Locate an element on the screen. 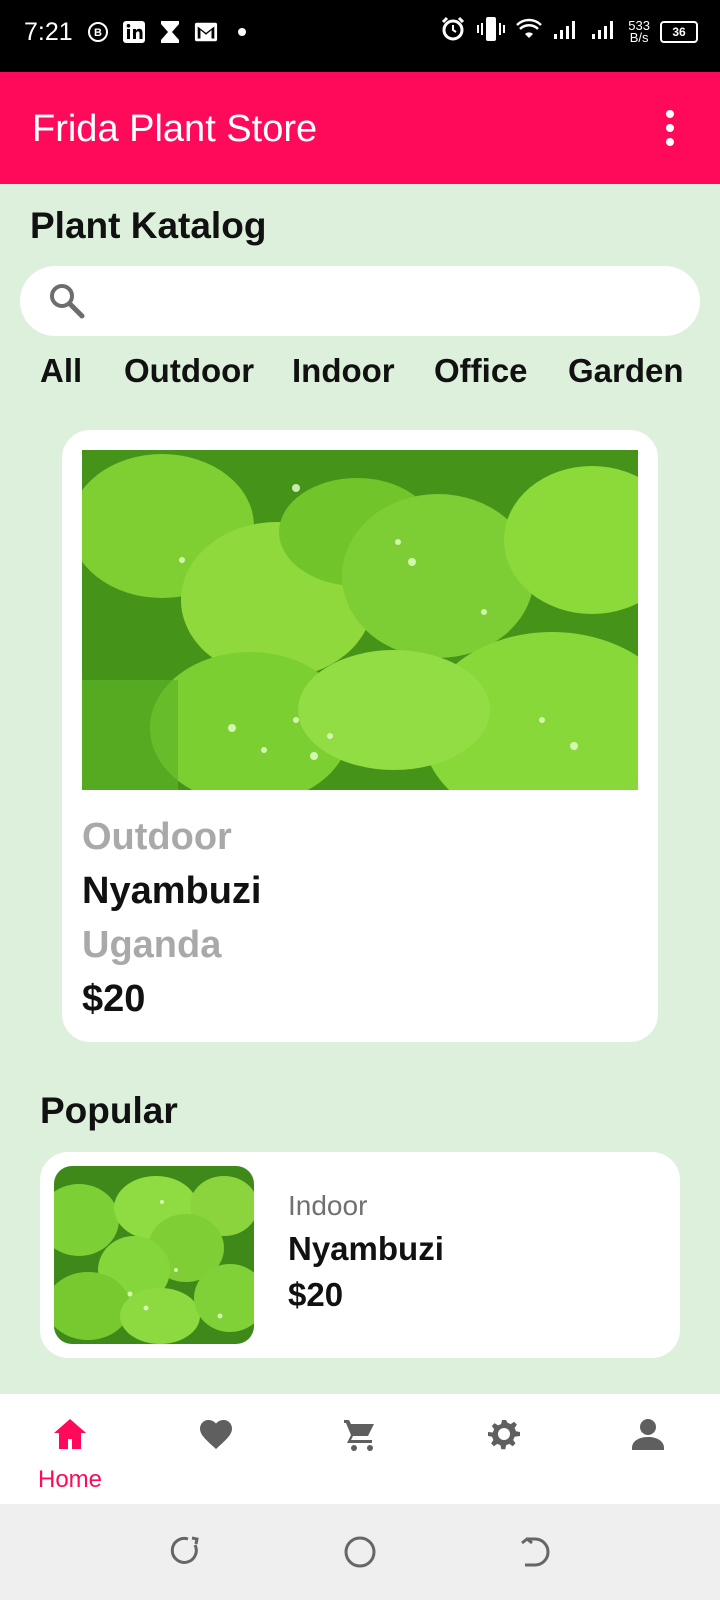 The width and height of the screenshot is (720, 1600). tab-outdoor: Outdoor is located at coordinates (189, 371).